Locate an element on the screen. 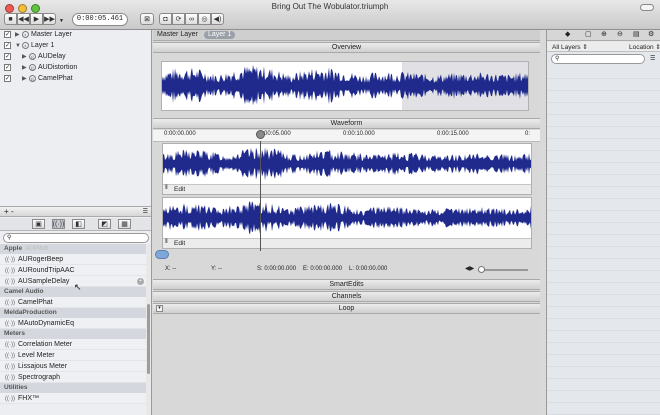 Image resolution: width=660 pixels, height=415 pixels. layer-row-layer1: ✓ ▼ ◐ Layer 1 is located at coordinates (75, 46).